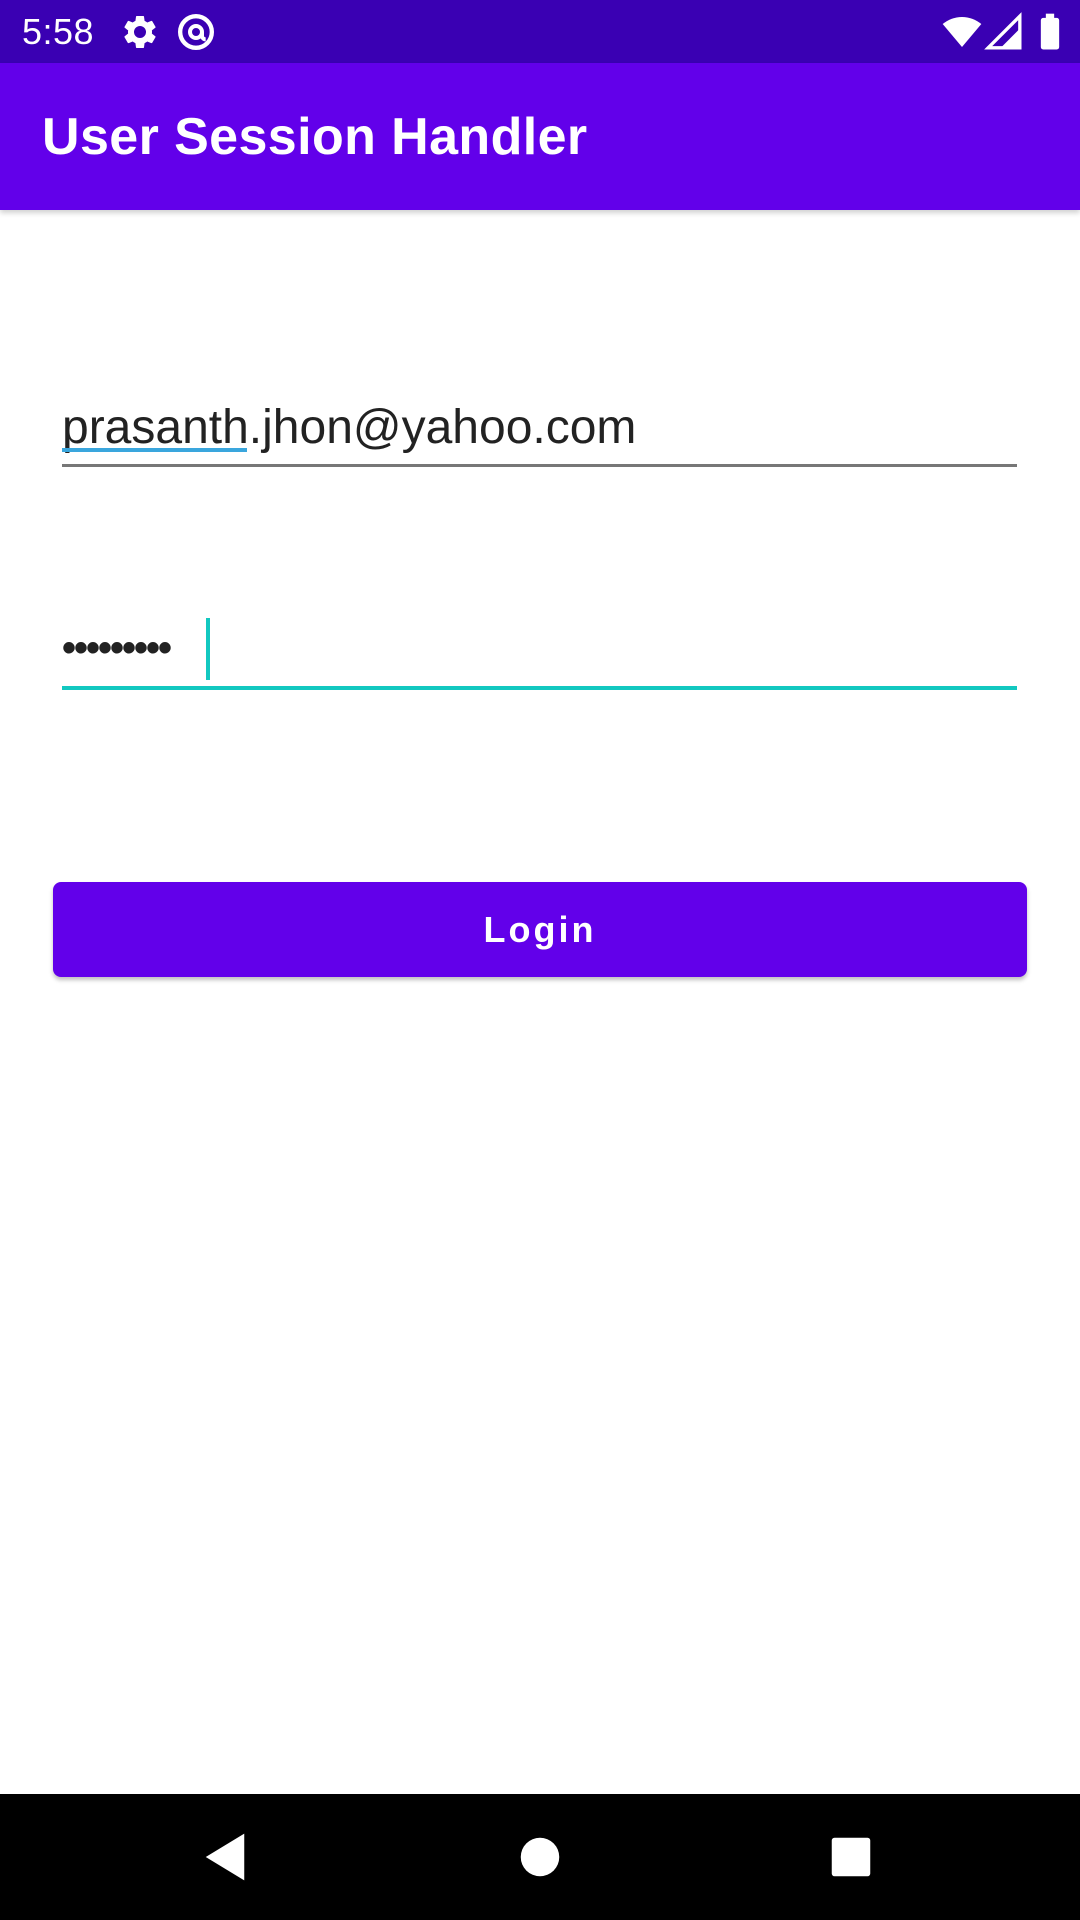 Image resolution: width=1080 pixels, height=1920 pixels. I want to click on navigation-bar, so click(540, 1857).